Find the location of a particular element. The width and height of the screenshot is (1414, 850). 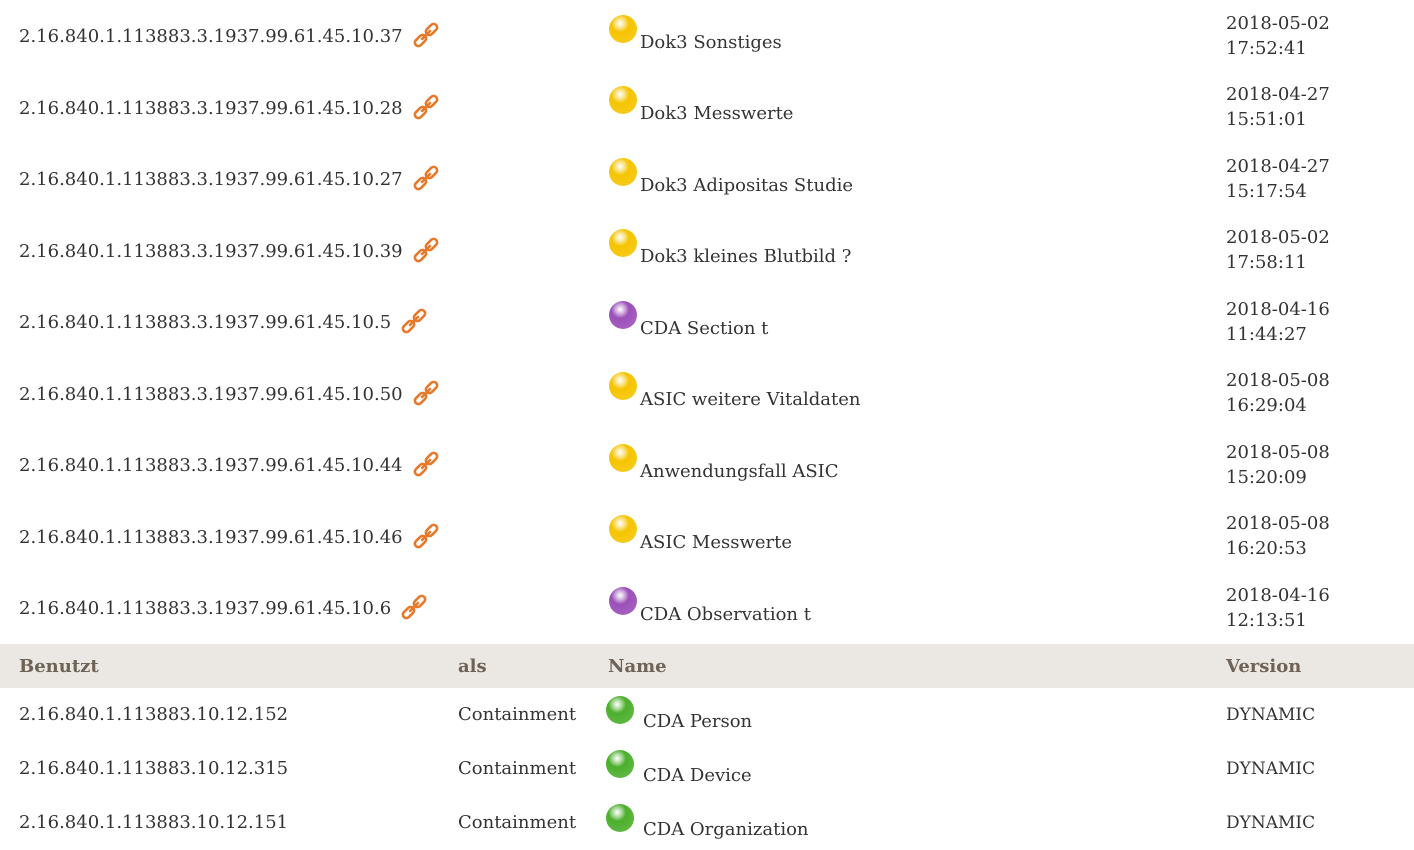

template-name-cell: Dok3 Sonstiges is located at coordinates (912, 36).